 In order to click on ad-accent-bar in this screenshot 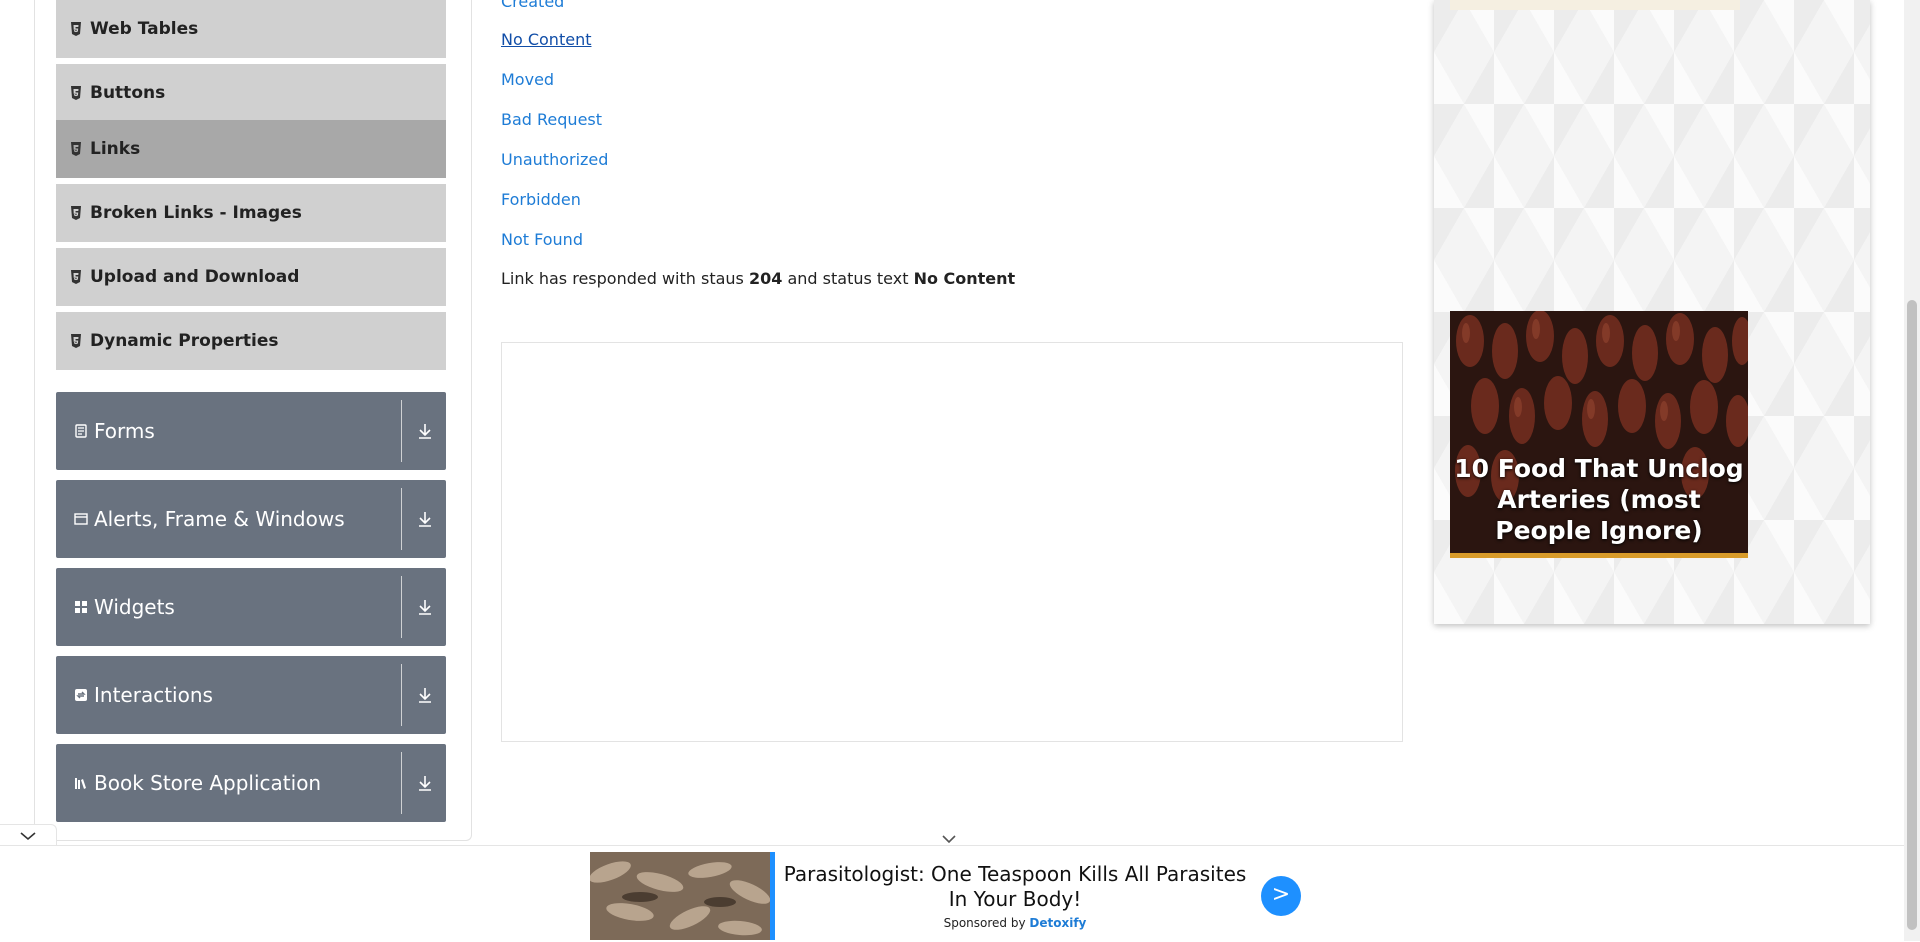, I will do `click(772, 896)`.